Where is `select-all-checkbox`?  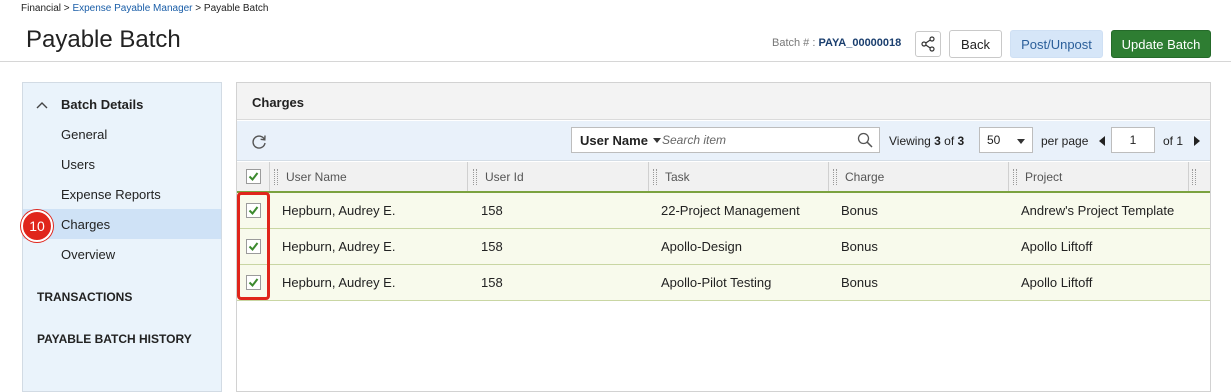 select-all-checkbox is located at coordinates (253, 176).